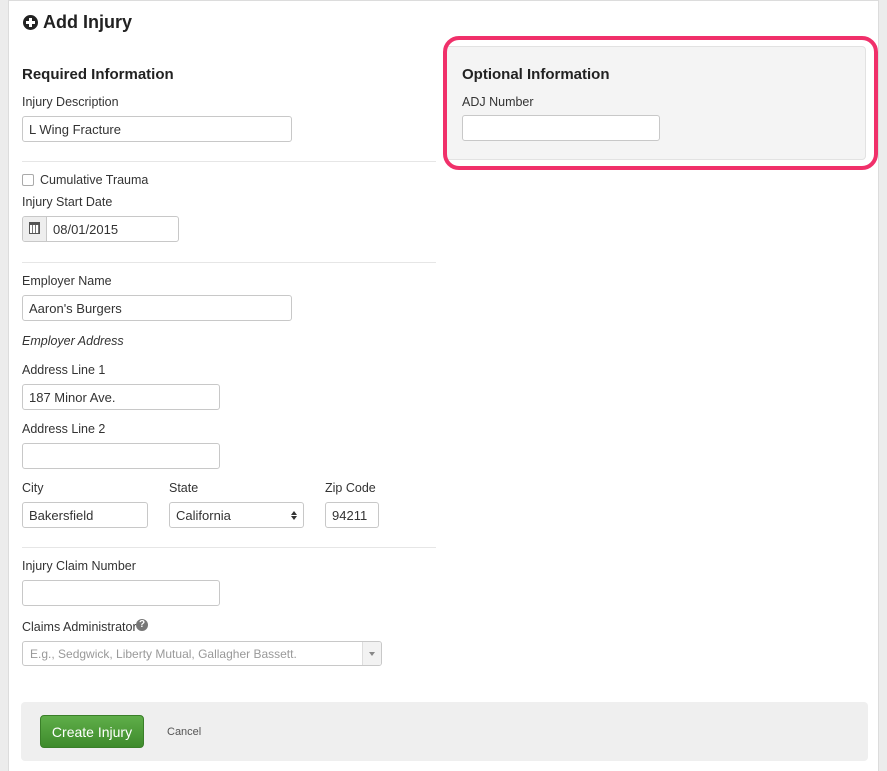 This screenshot has width=887, height=771. I want to click on zip-label: Zip Code, so click(350, 488).